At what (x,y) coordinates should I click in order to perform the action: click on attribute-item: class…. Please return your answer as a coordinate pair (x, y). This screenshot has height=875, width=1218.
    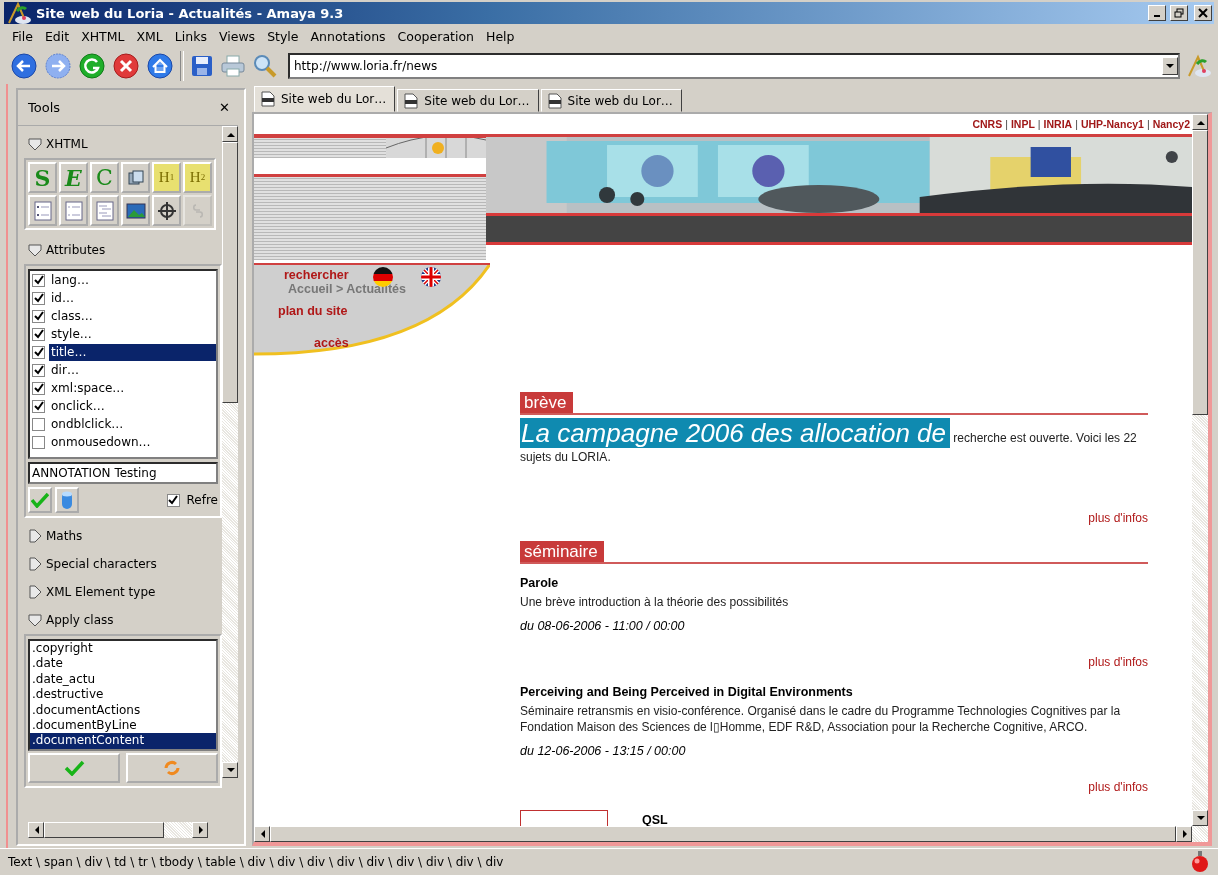
    Looking at the image, I should click on (132, 316).